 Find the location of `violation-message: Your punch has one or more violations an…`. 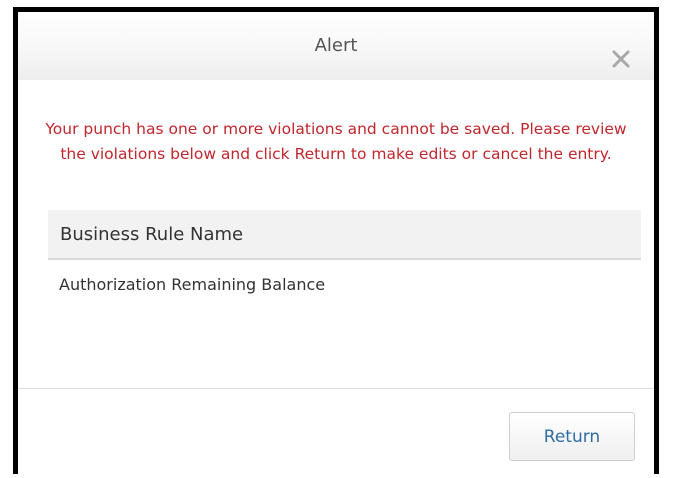

violation-message: Your punch has one or more violations an… is located at coordinates (336, 141).